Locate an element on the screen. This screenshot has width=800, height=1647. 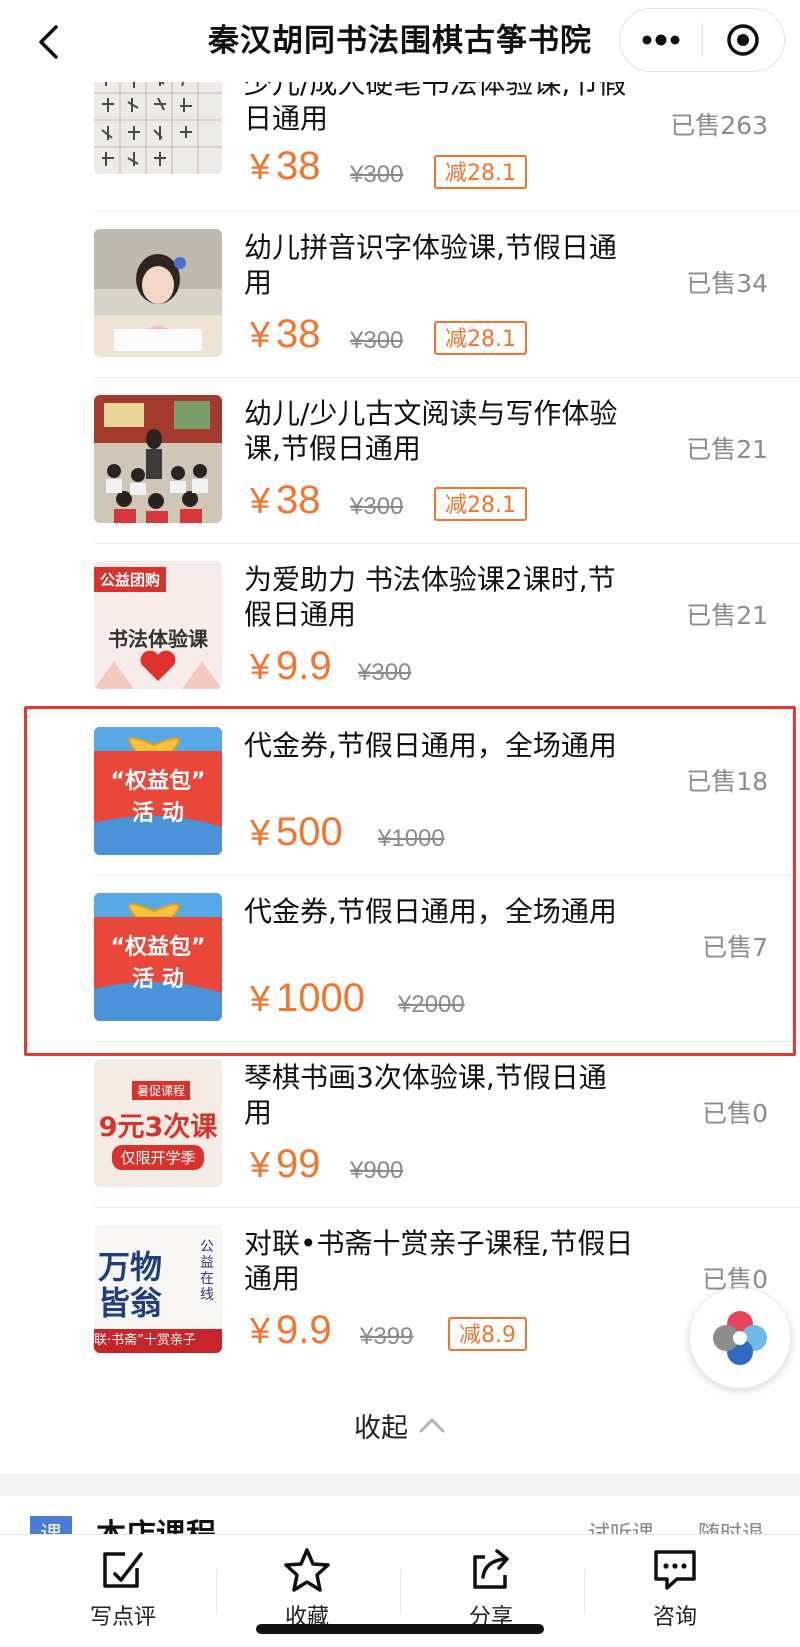
couplet-thumbnail: 万物皆翁 公益在线 联·书斋”十赏亲子 is located at coordinates (158, 1289).